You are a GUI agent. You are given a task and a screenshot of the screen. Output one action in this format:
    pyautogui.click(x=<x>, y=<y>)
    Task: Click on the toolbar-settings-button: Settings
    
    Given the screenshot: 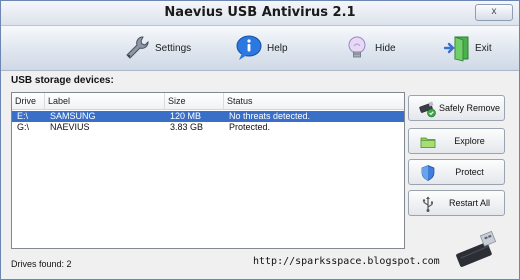 What is the action you would take?
    pyautogui.click(x=157, y=48)
    